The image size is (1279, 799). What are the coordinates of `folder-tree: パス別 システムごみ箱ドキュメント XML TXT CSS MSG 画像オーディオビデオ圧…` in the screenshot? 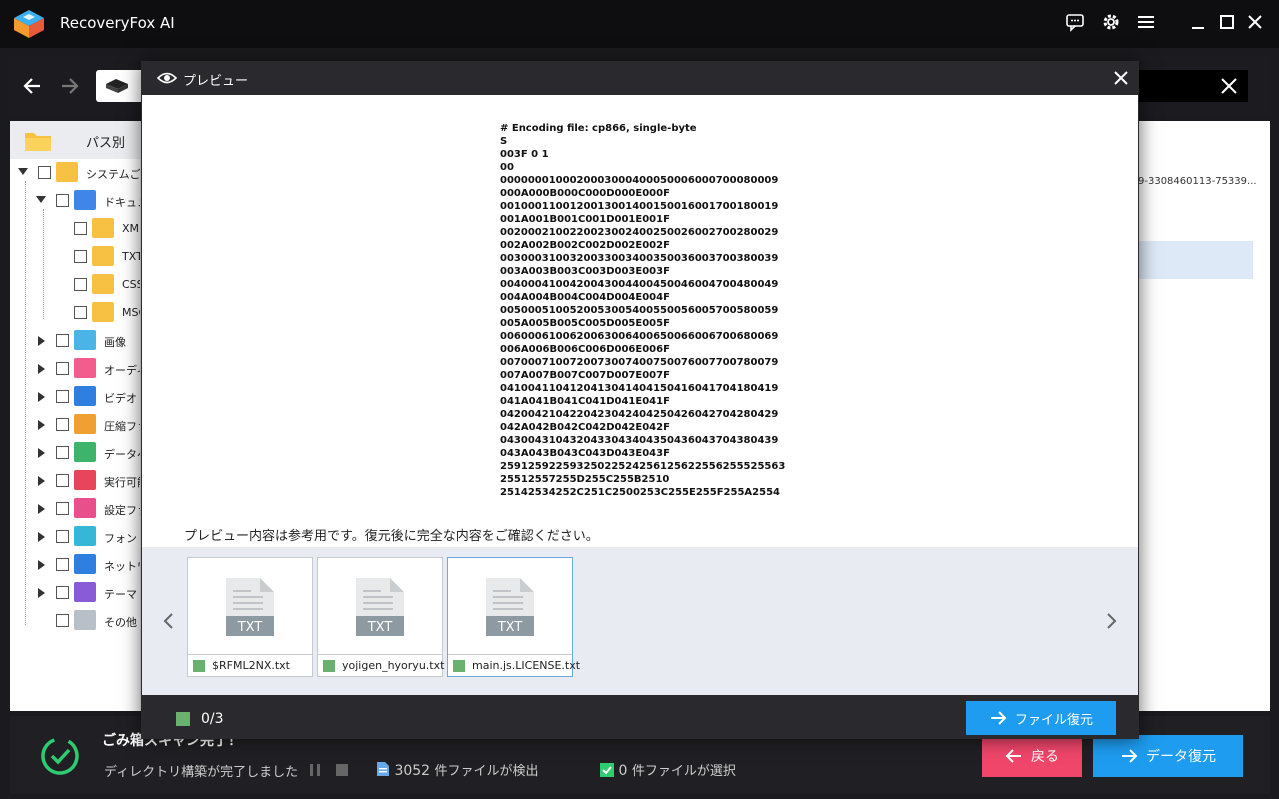 It's located at (75, 416).